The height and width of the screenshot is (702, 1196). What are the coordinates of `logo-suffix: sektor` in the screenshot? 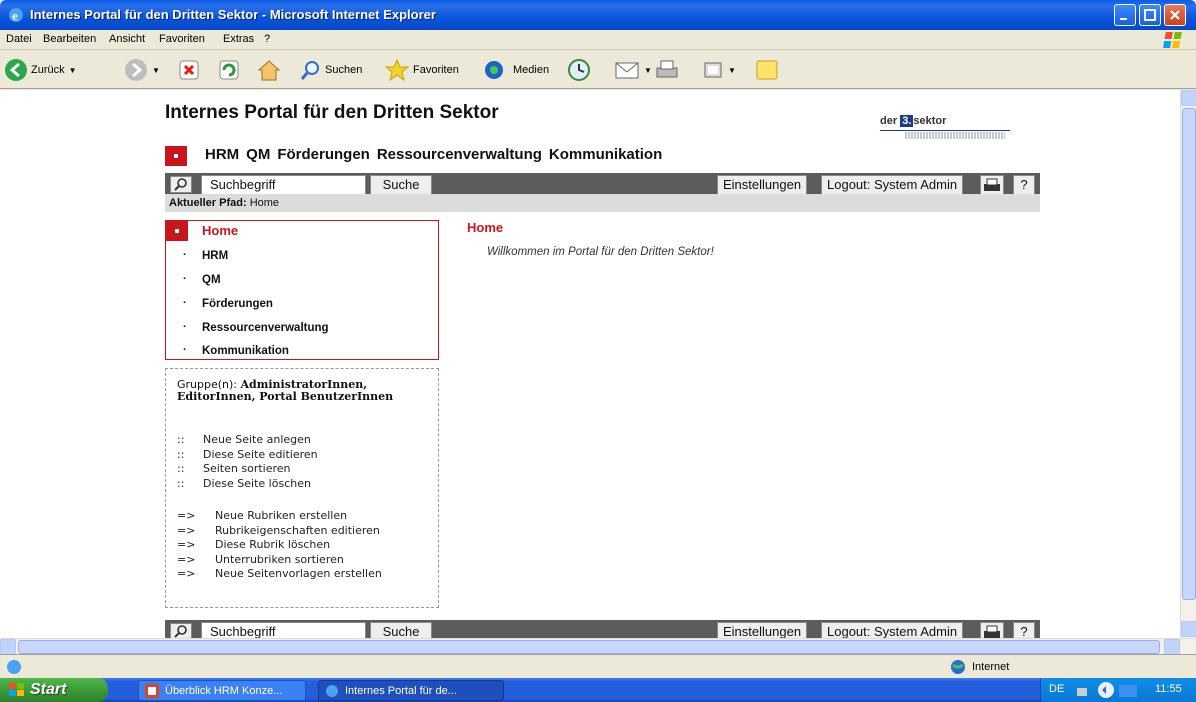 It's located at (930, 121).